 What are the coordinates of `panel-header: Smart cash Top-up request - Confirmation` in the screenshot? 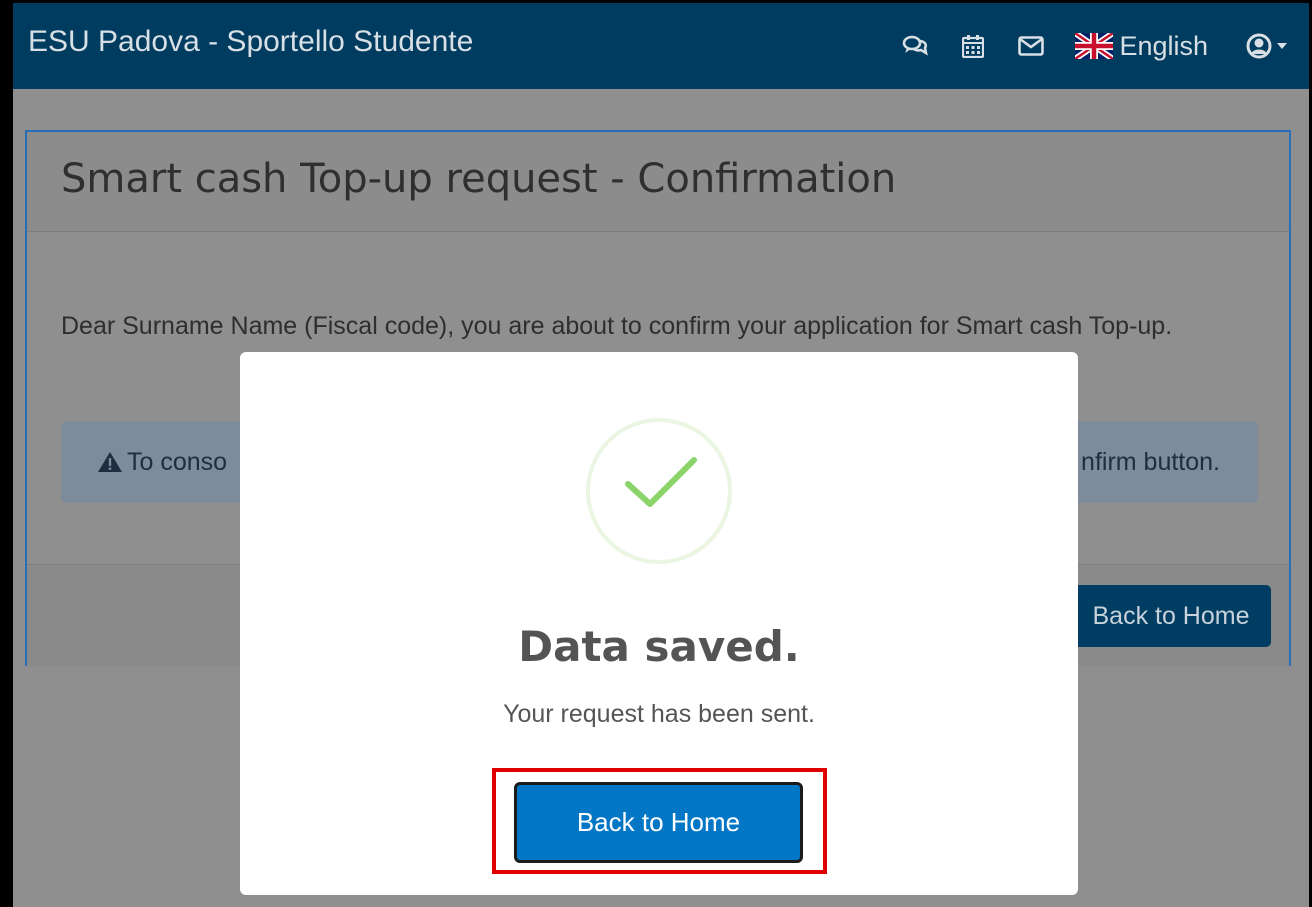 It's located at (658, 182).